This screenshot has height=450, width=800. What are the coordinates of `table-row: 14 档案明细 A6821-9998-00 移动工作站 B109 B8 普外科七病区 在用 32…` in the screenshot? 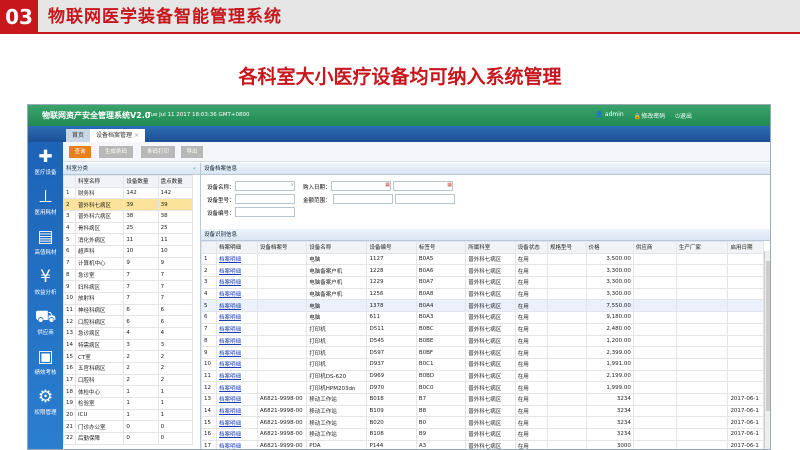 It's located at (482, 411).